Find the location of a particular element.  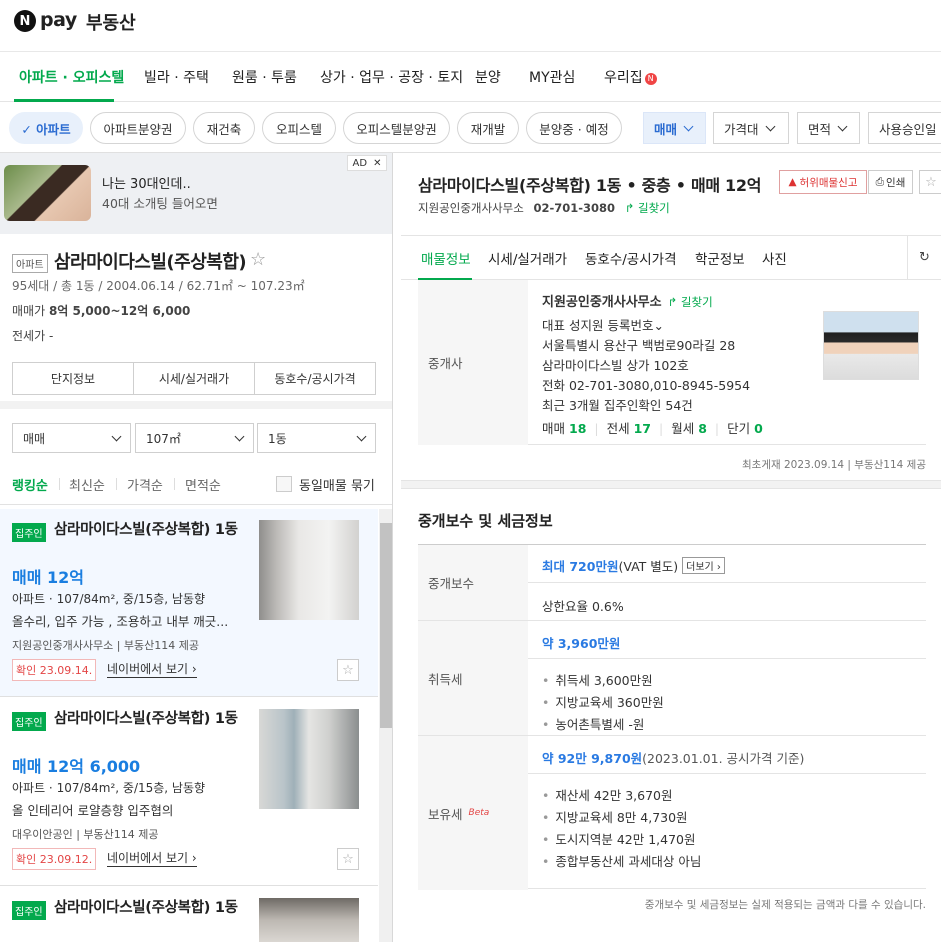

agent-rep: 대표 성지원 등록번호⌄ is located at coordinates (603, 324).